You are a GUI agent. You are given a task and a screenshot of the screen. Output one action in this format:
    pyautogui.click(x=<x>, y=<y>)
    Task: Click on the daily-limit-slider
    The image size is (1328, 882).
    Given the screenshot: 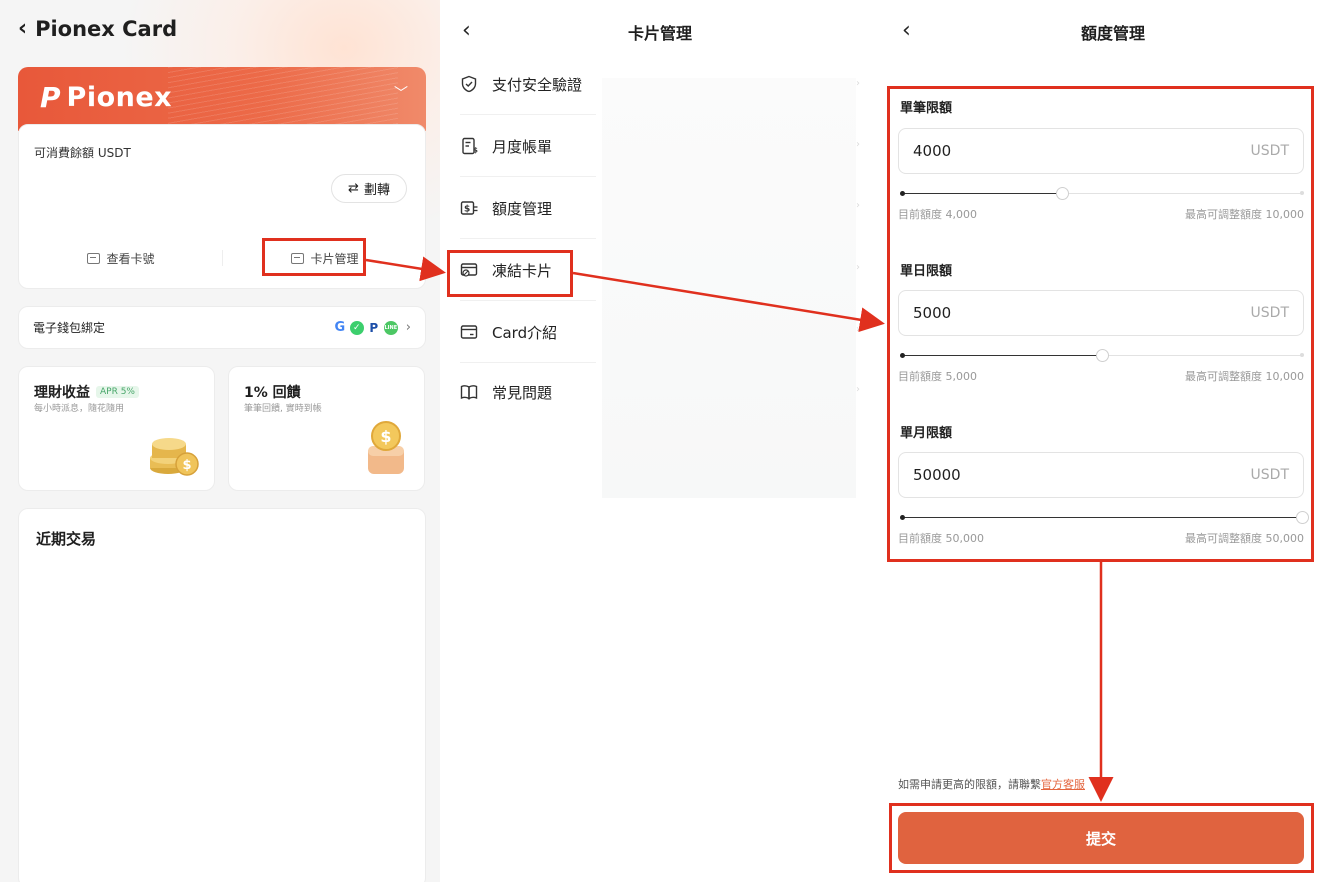 What is the action you would take?
    pyautogui.click(x=1102, y=355)
    